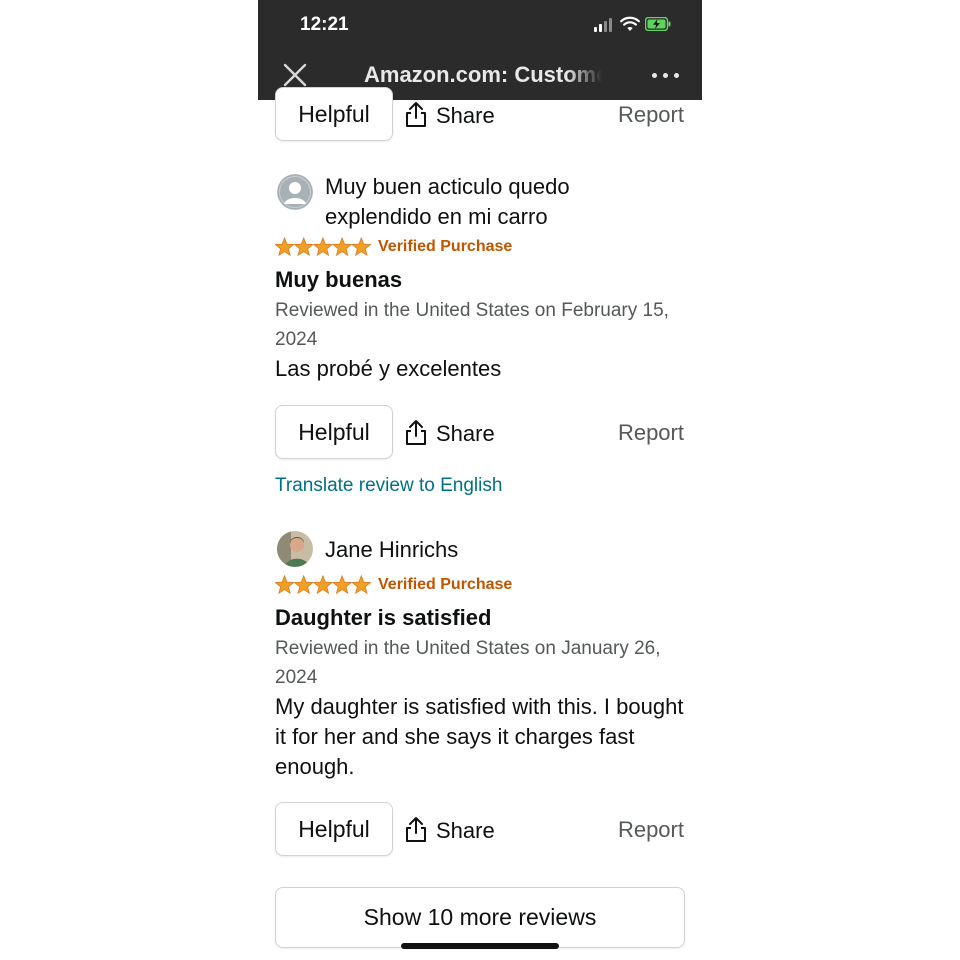  I want to click on battery-charging-icon, so click(658, 24).